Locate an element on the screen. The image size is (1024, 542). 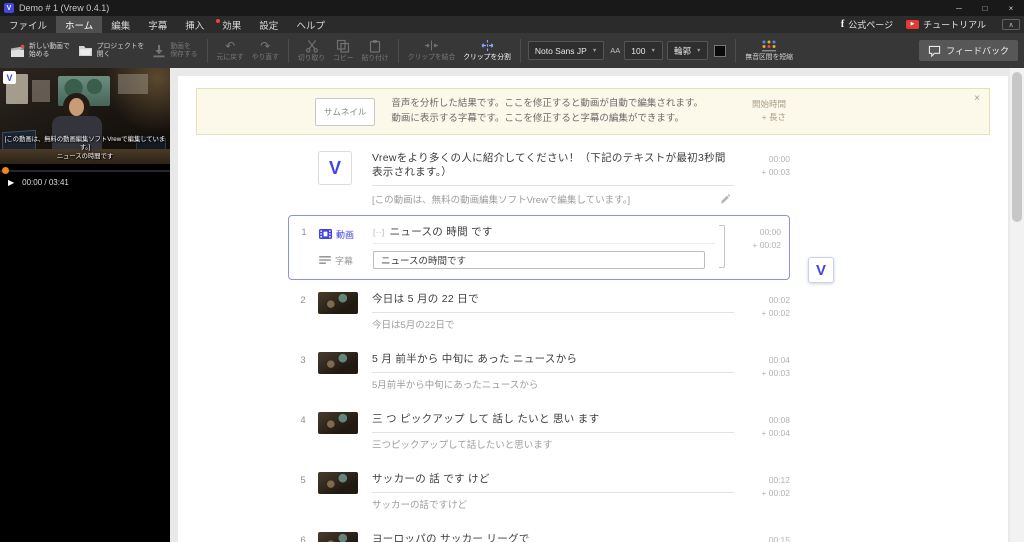
play-button: ▶ is located at coordinates (11, 182).